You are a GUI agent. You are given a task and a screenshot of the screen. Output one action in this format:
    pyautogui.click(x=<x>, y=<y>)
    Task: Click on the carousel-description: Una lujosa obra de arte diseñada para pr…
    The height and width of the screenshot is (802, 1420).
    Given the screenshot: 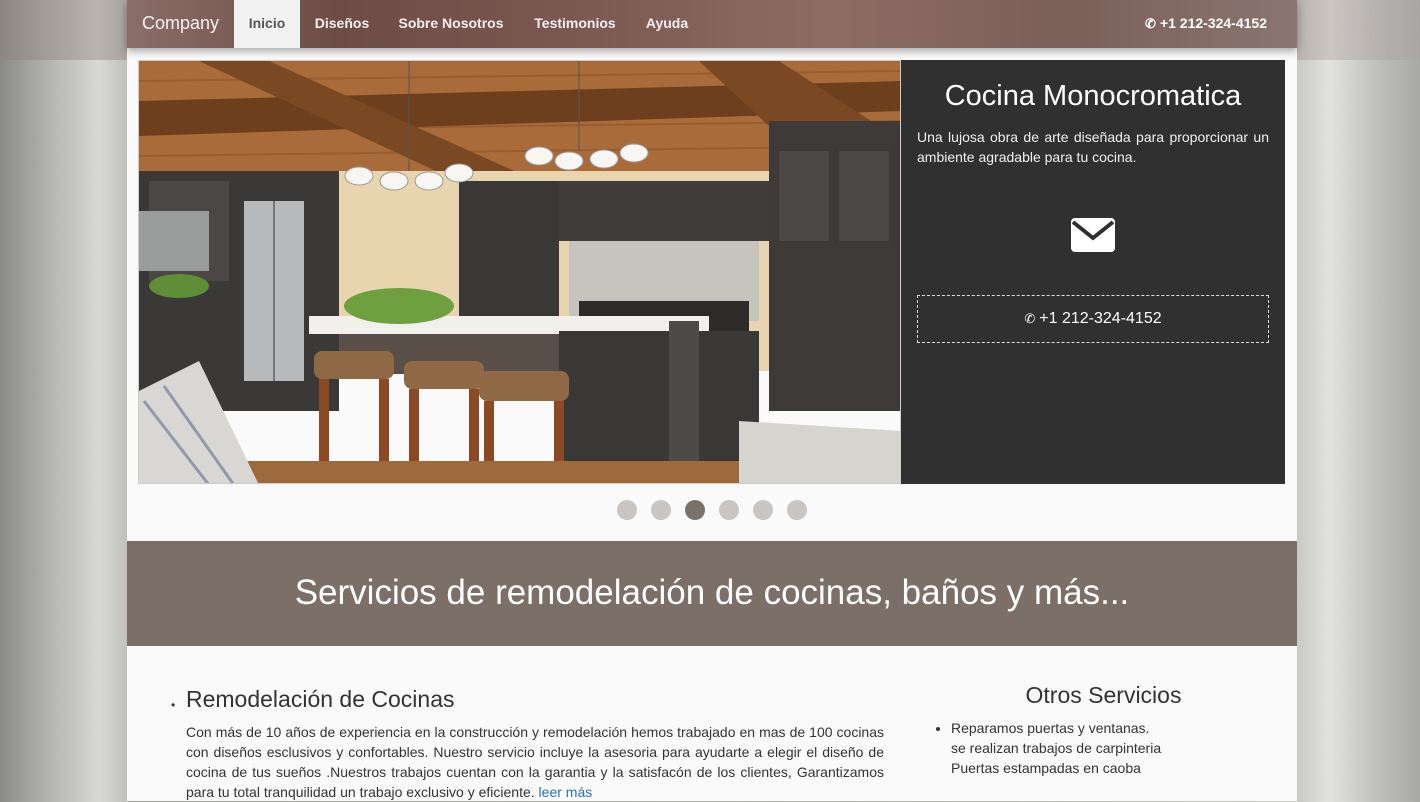 What is the action you would take?
    pyautogui.click(x=1093, y=147)
    